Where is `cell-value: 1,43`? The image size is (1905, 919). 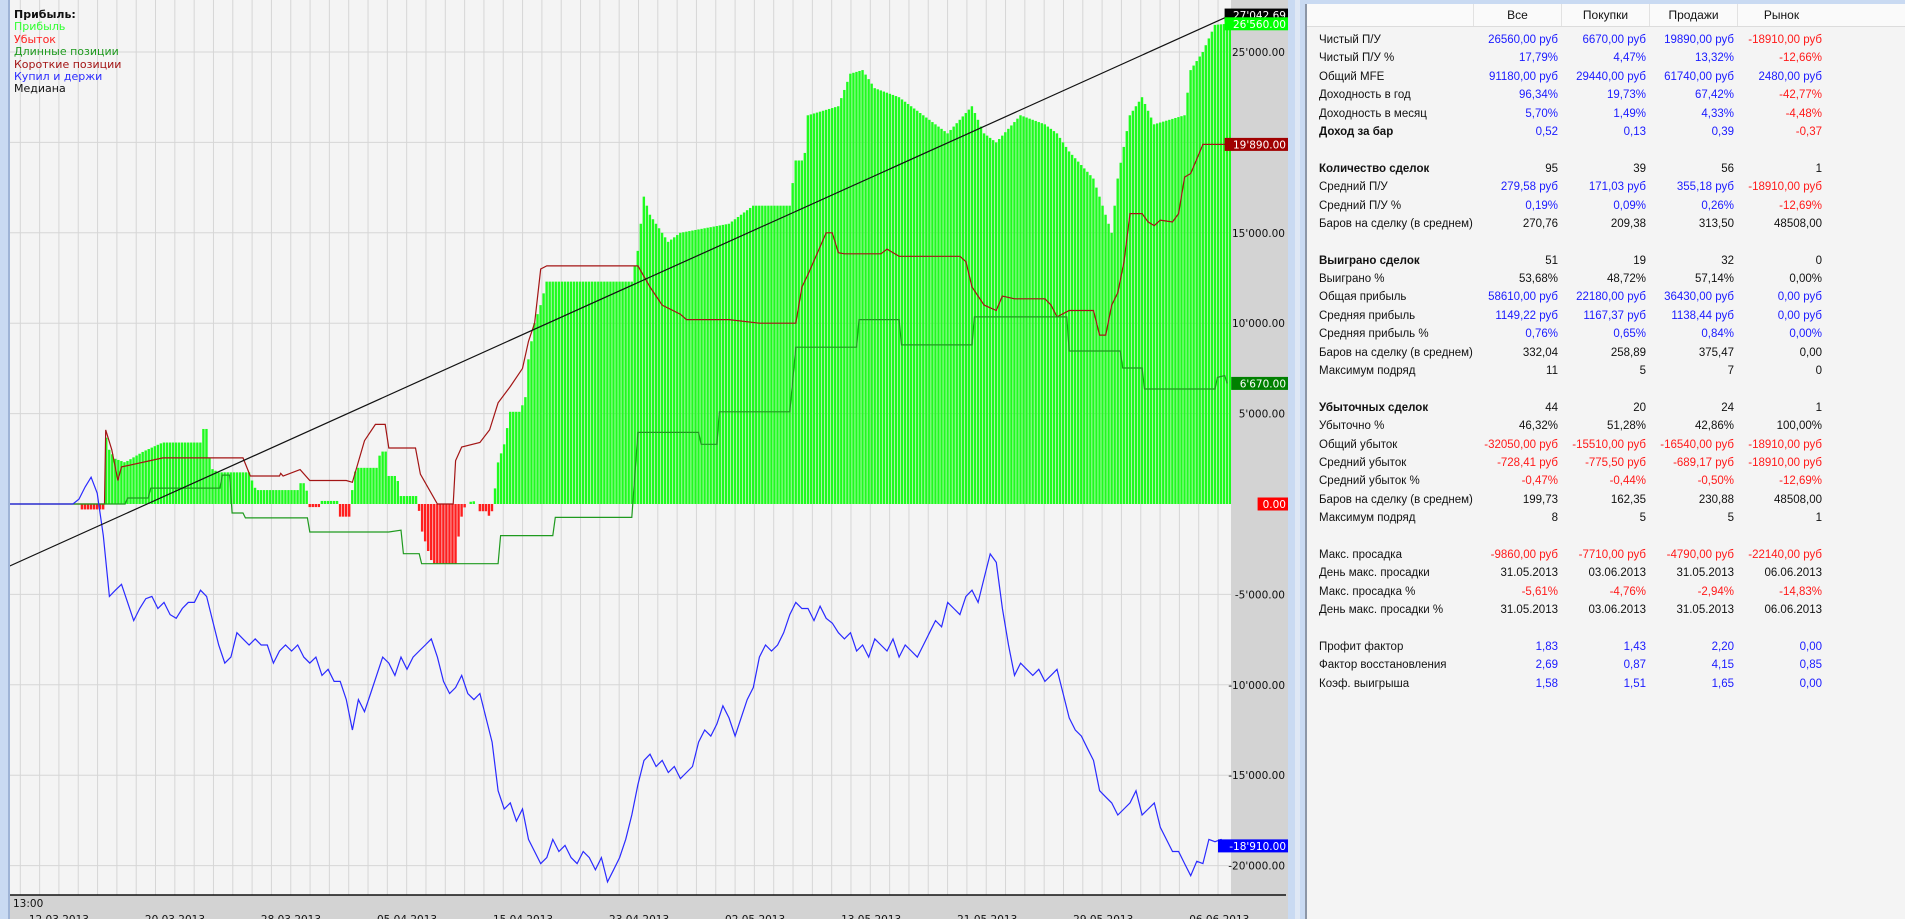
cell-value: 1,43 is located at coordinates (1634, 646).